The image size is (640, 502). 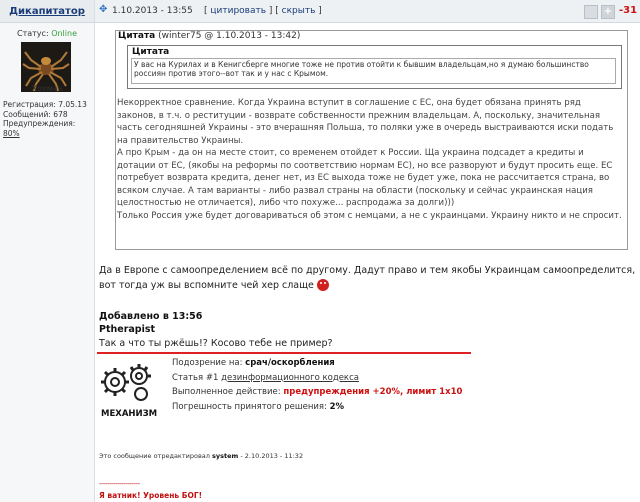 I want to click on status-value: Online, so click(x=64, y=33).